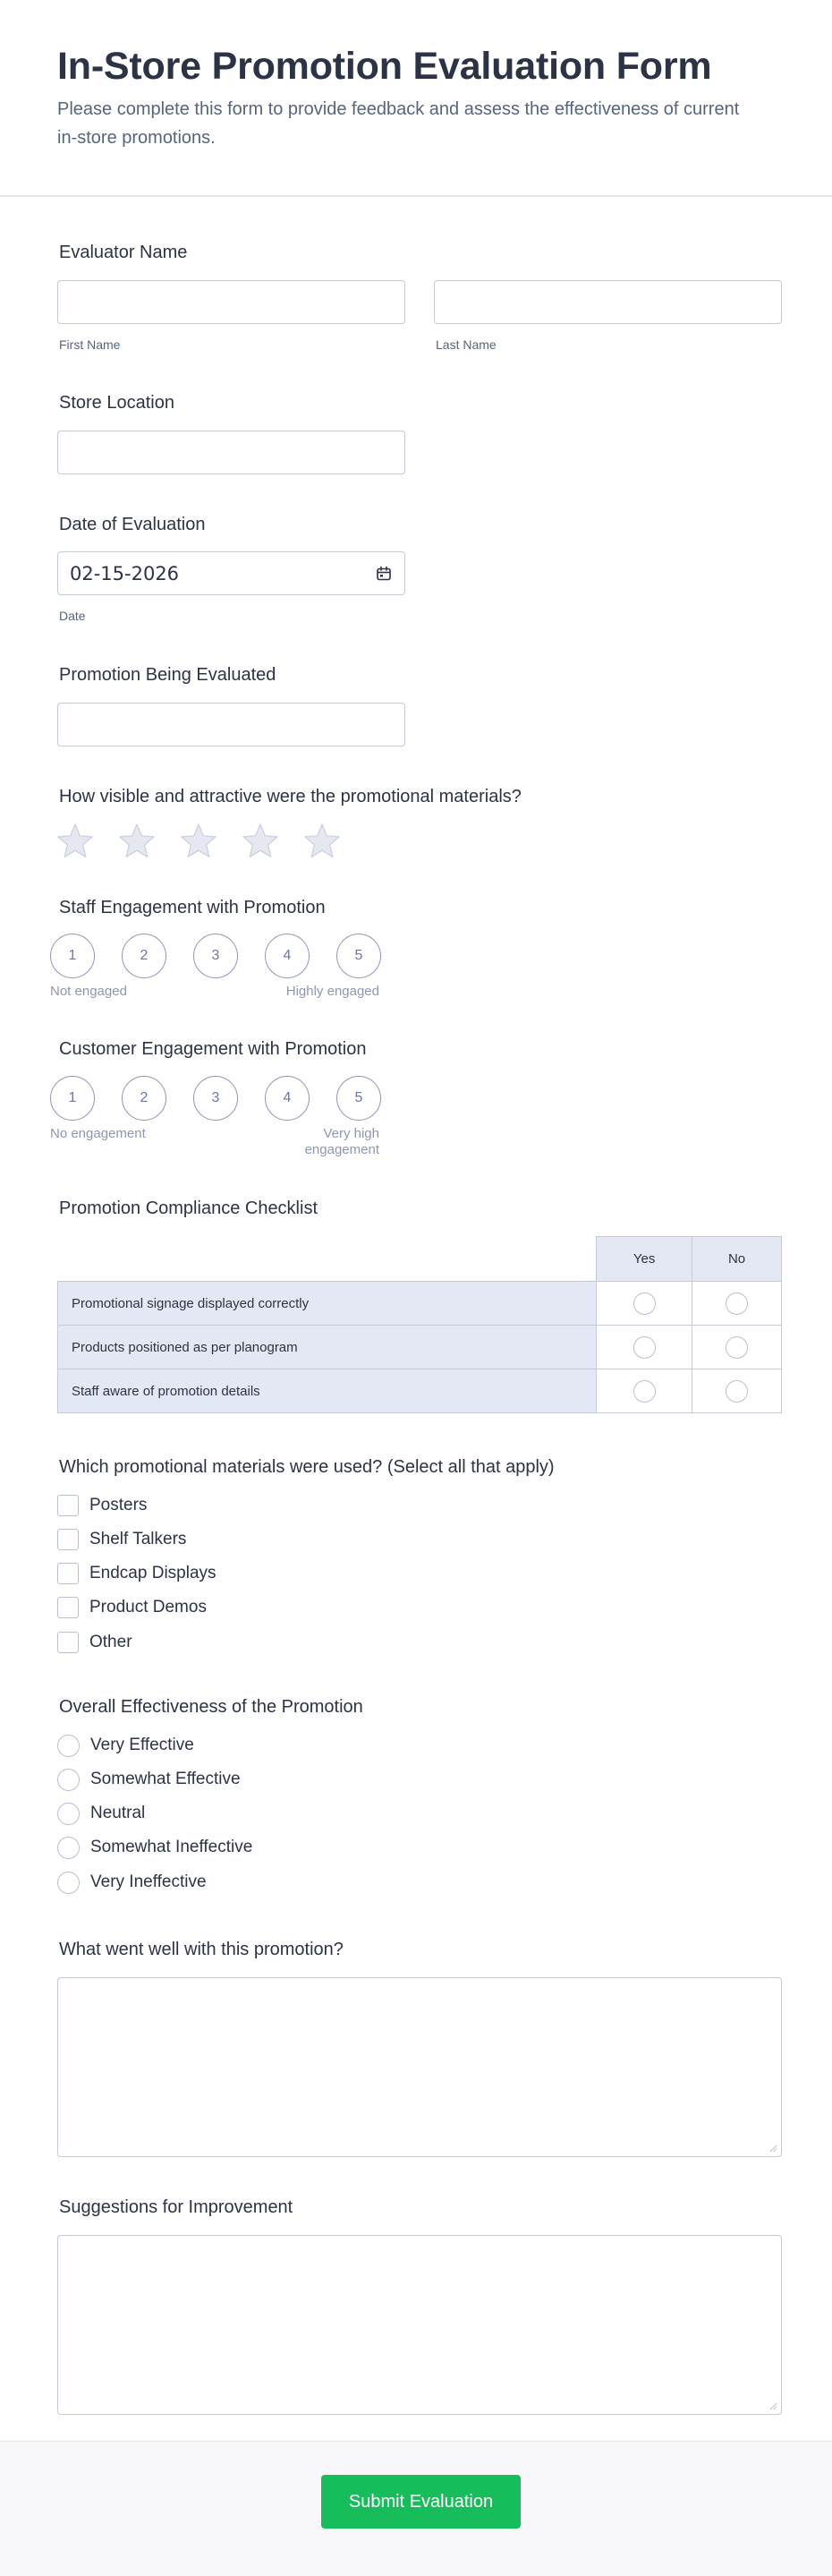 The height and width of the screenshot is (2576, 832). I want to click on radio-option: Somewhat Effective, so click(149, 1779).